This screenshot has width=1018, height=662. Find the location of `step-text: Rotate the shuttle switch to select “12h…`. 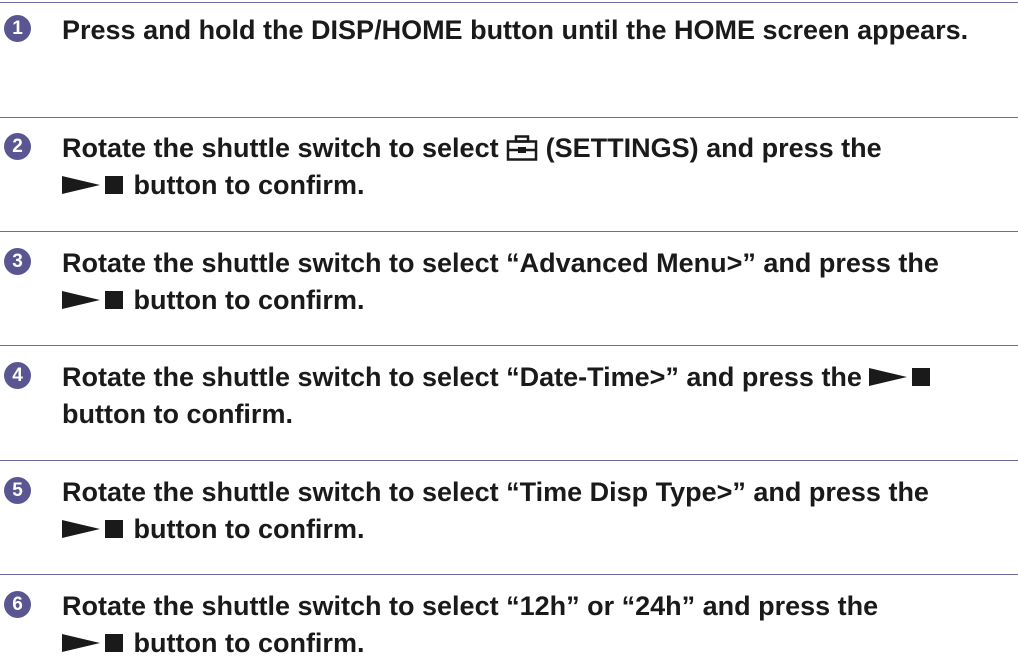

step-text: Rotate the shuttle switch to select “12h… is located at coordinates (537, 625).